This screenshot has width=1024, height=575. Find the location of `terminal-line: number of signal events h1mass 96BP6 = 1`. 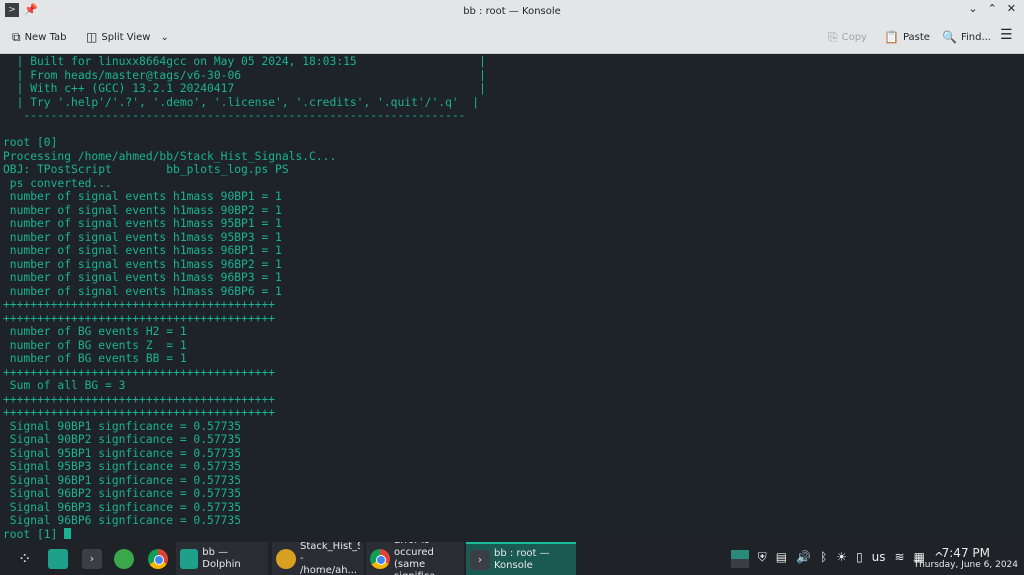

terminal-line: number of signal events h1mass 96BP6 = 1 is located at coordinates (142, 291).